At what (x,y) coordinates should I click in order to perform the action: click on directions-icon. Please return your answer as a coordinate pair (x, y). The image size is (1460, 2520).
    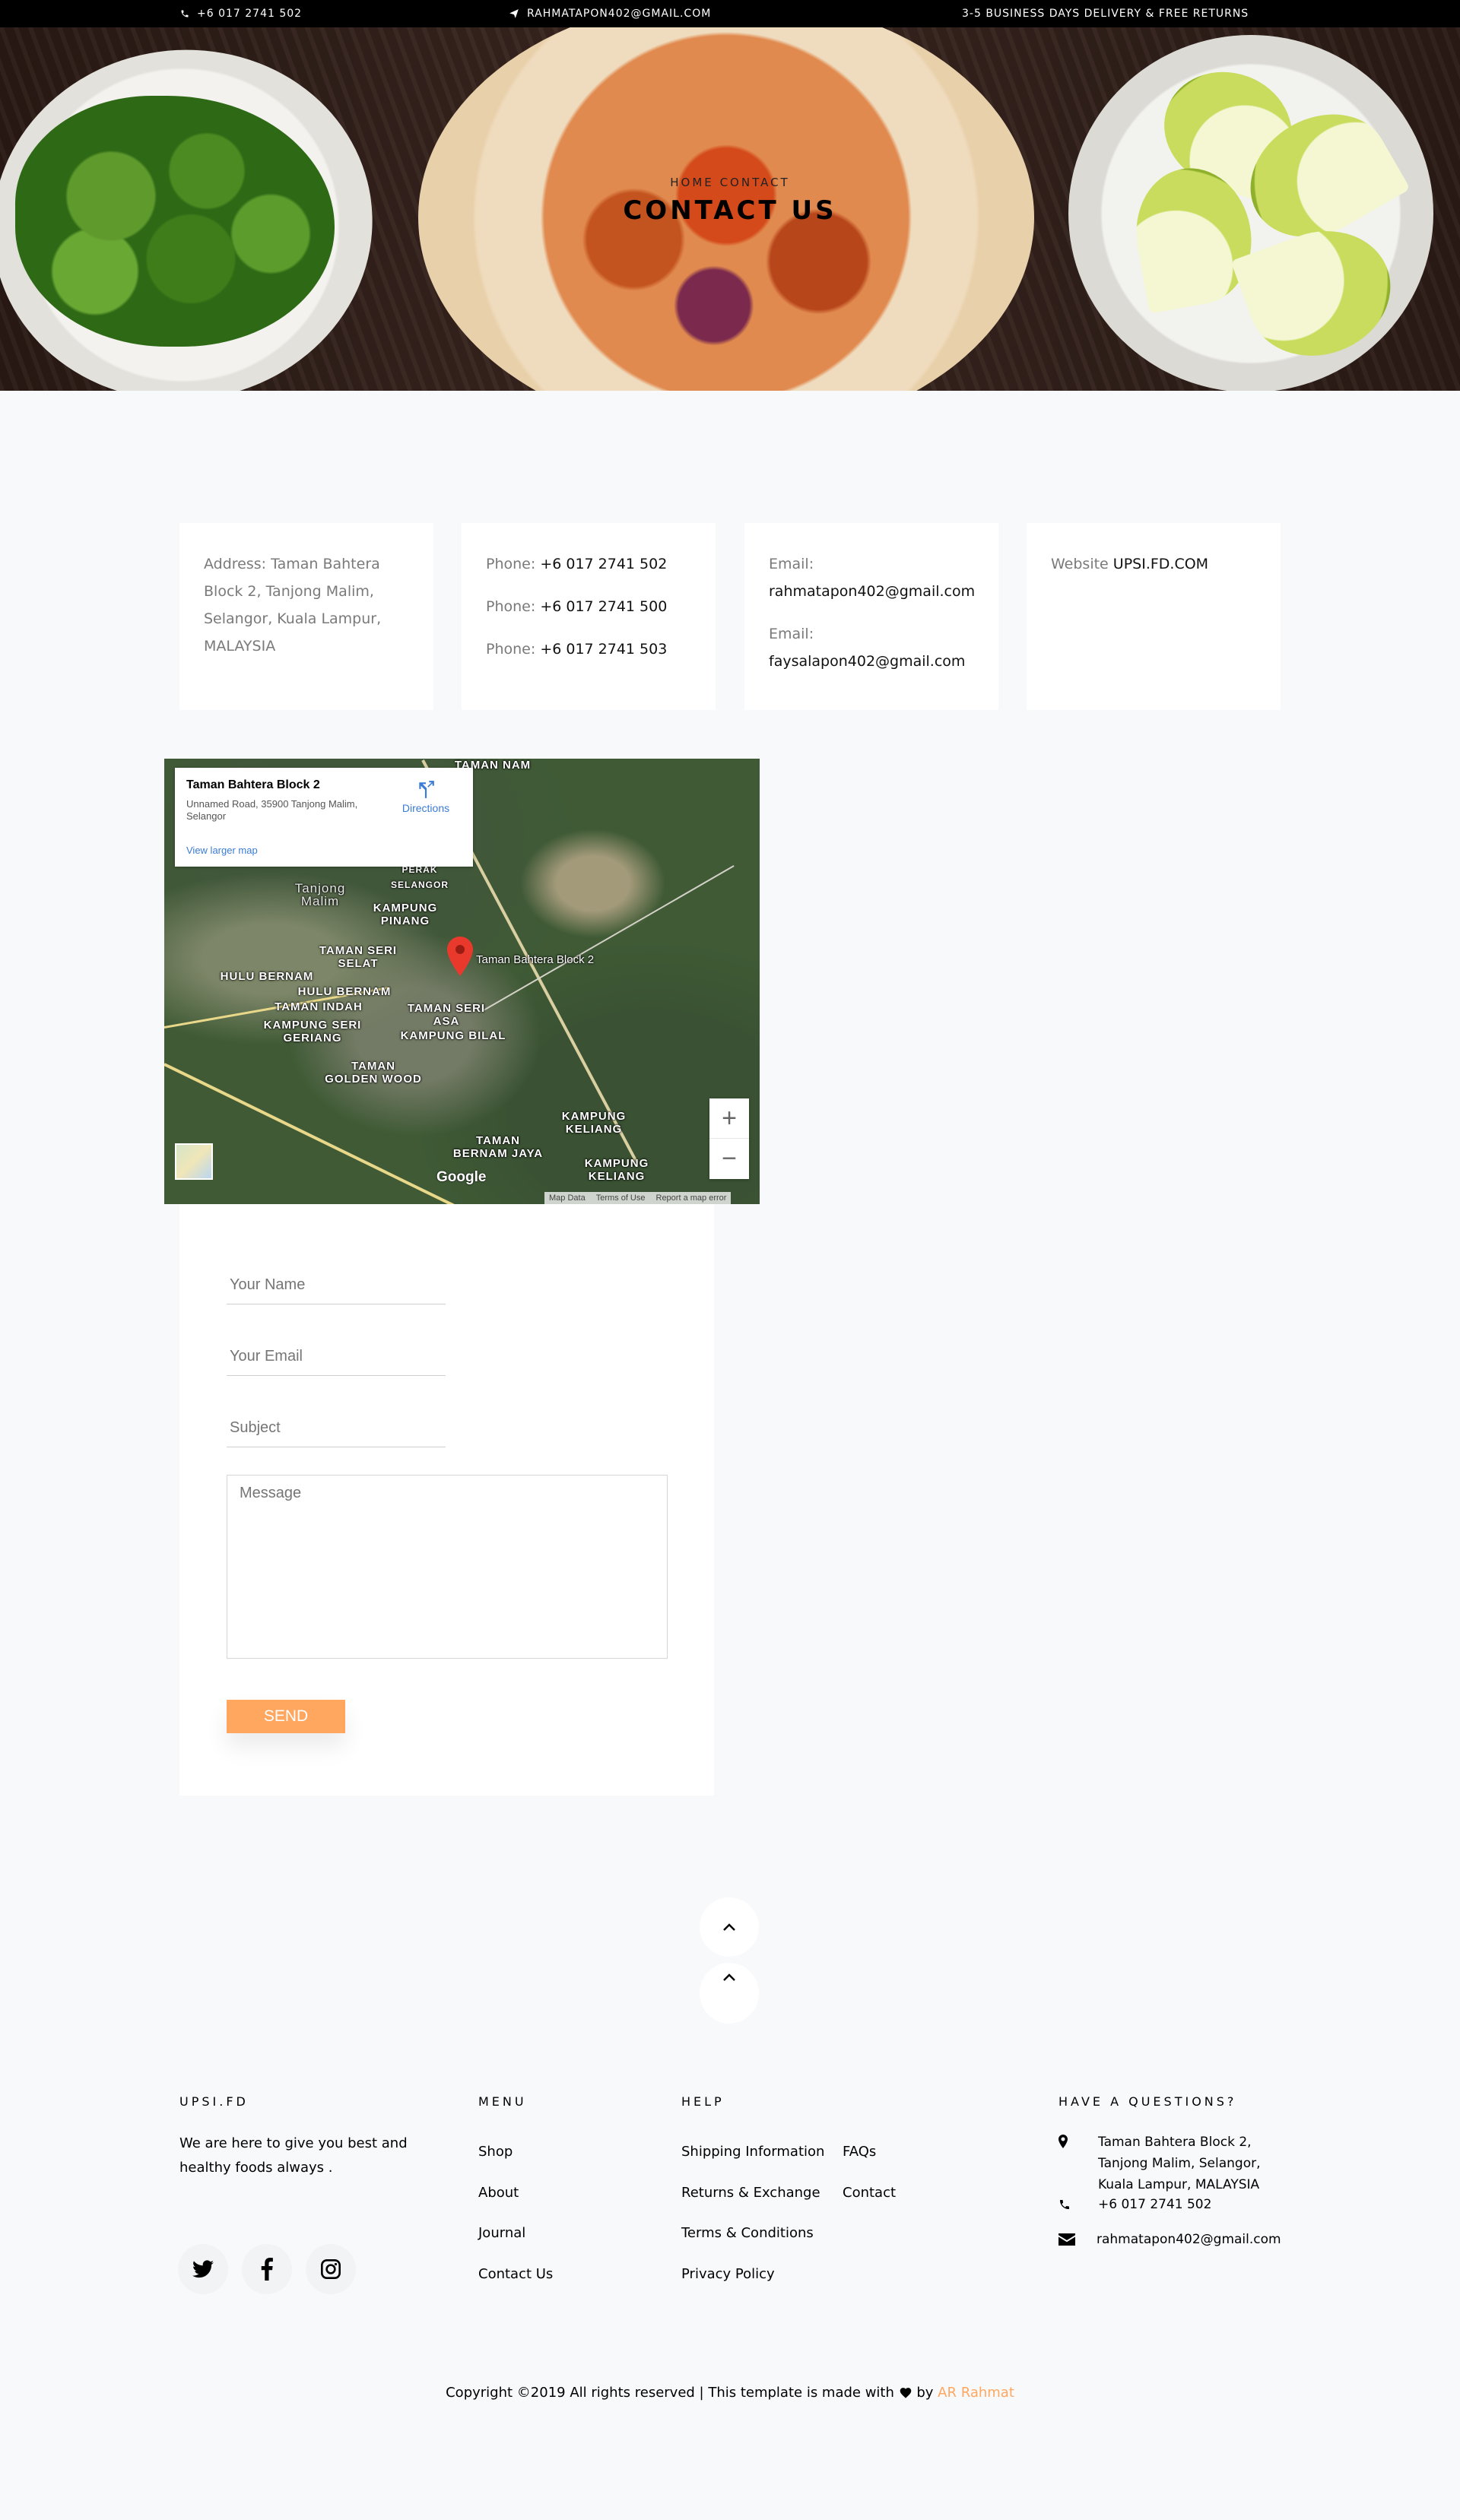
    Looking at the image, I should click on (426, 789).